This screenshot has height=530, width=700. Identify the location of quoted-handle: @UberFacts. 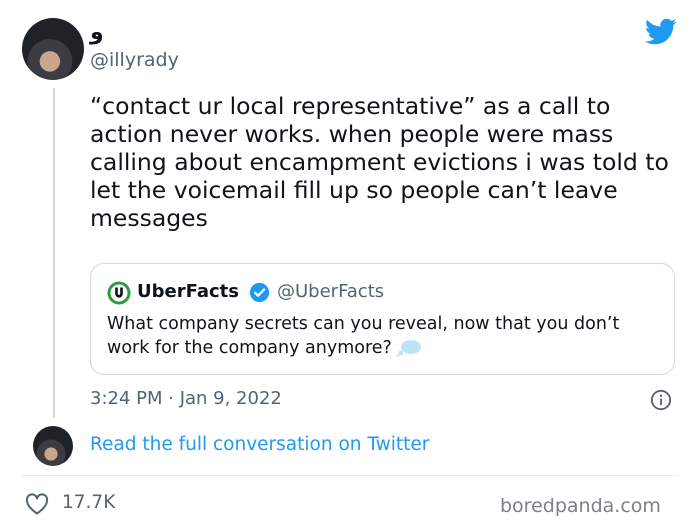
(331, 291).